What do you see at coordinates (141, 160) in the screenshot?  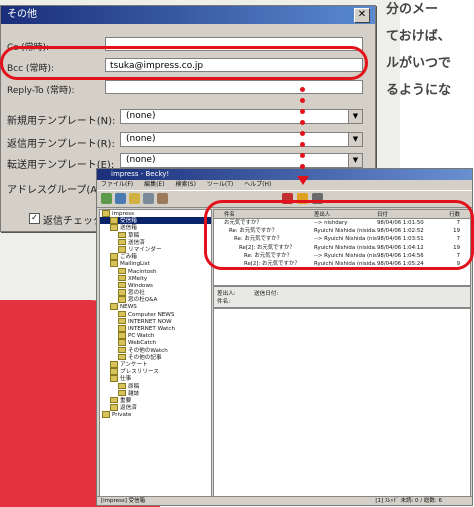 I see `forward-template-value: (none)` at bounding box center [141, 160].